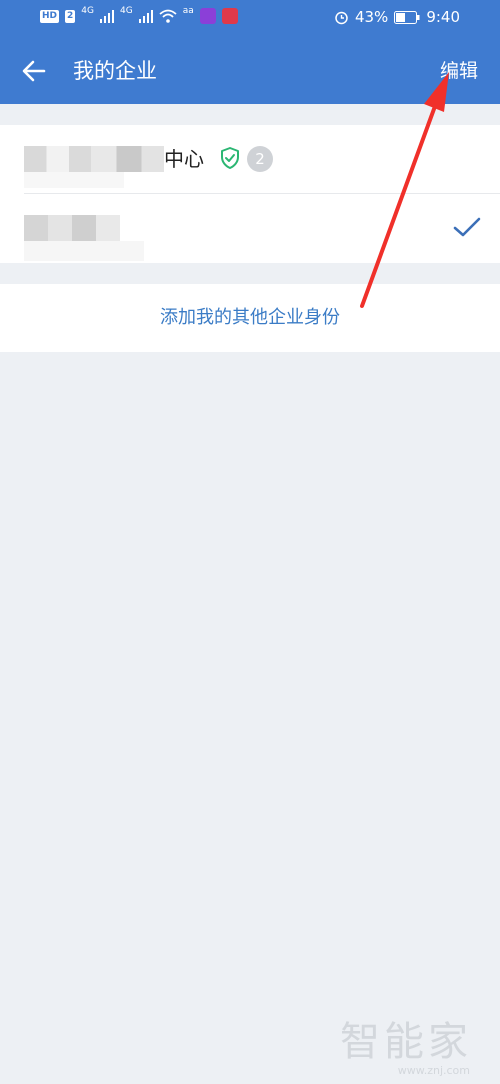 Image resolution: width=500 pixels, height=1084 pixels. Describe the element at coordinates (229, 16) in the screenshot. I see `book-app-icon` at that location.